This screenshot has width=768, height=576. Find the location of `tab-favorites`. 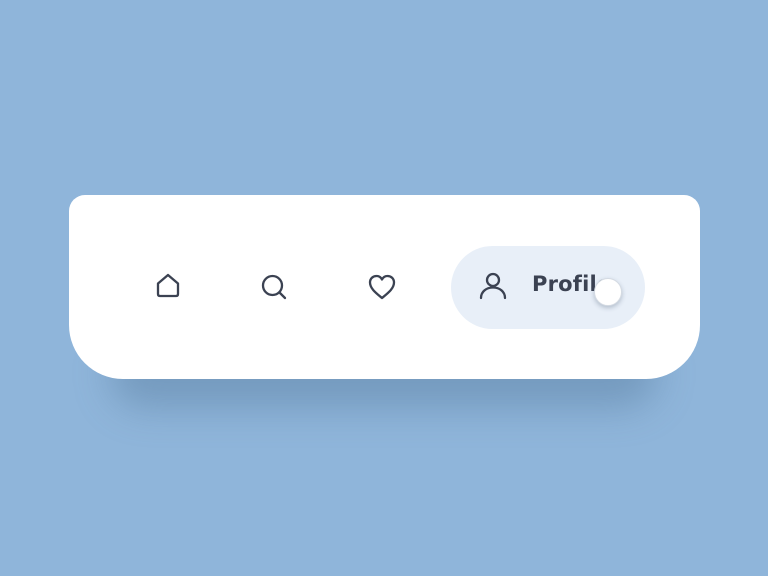

tab-favorites is located at coordinates (382, 287).